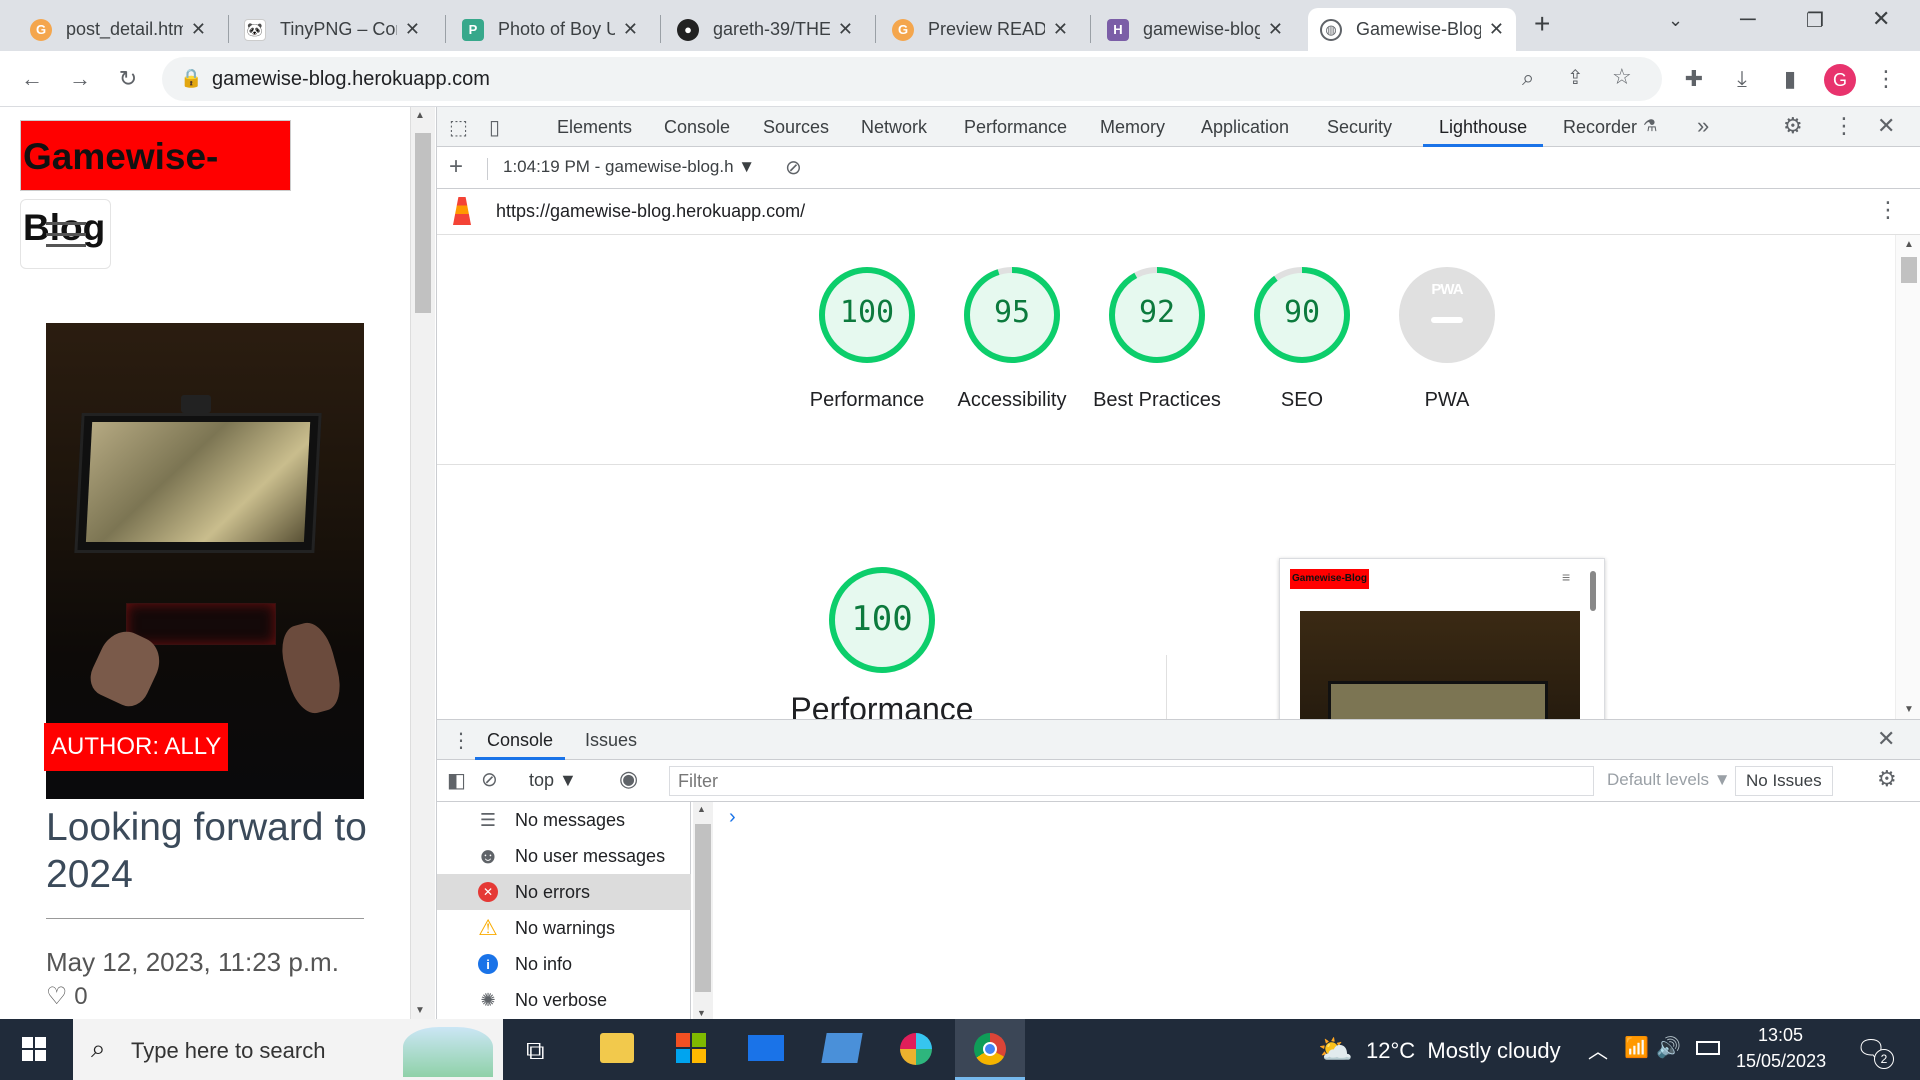 This screenshot has height=1080, width=1920. Describe the element at coordinates (1703, 126) in the screenshot. I see `more-tabs-icon: »` at that location.